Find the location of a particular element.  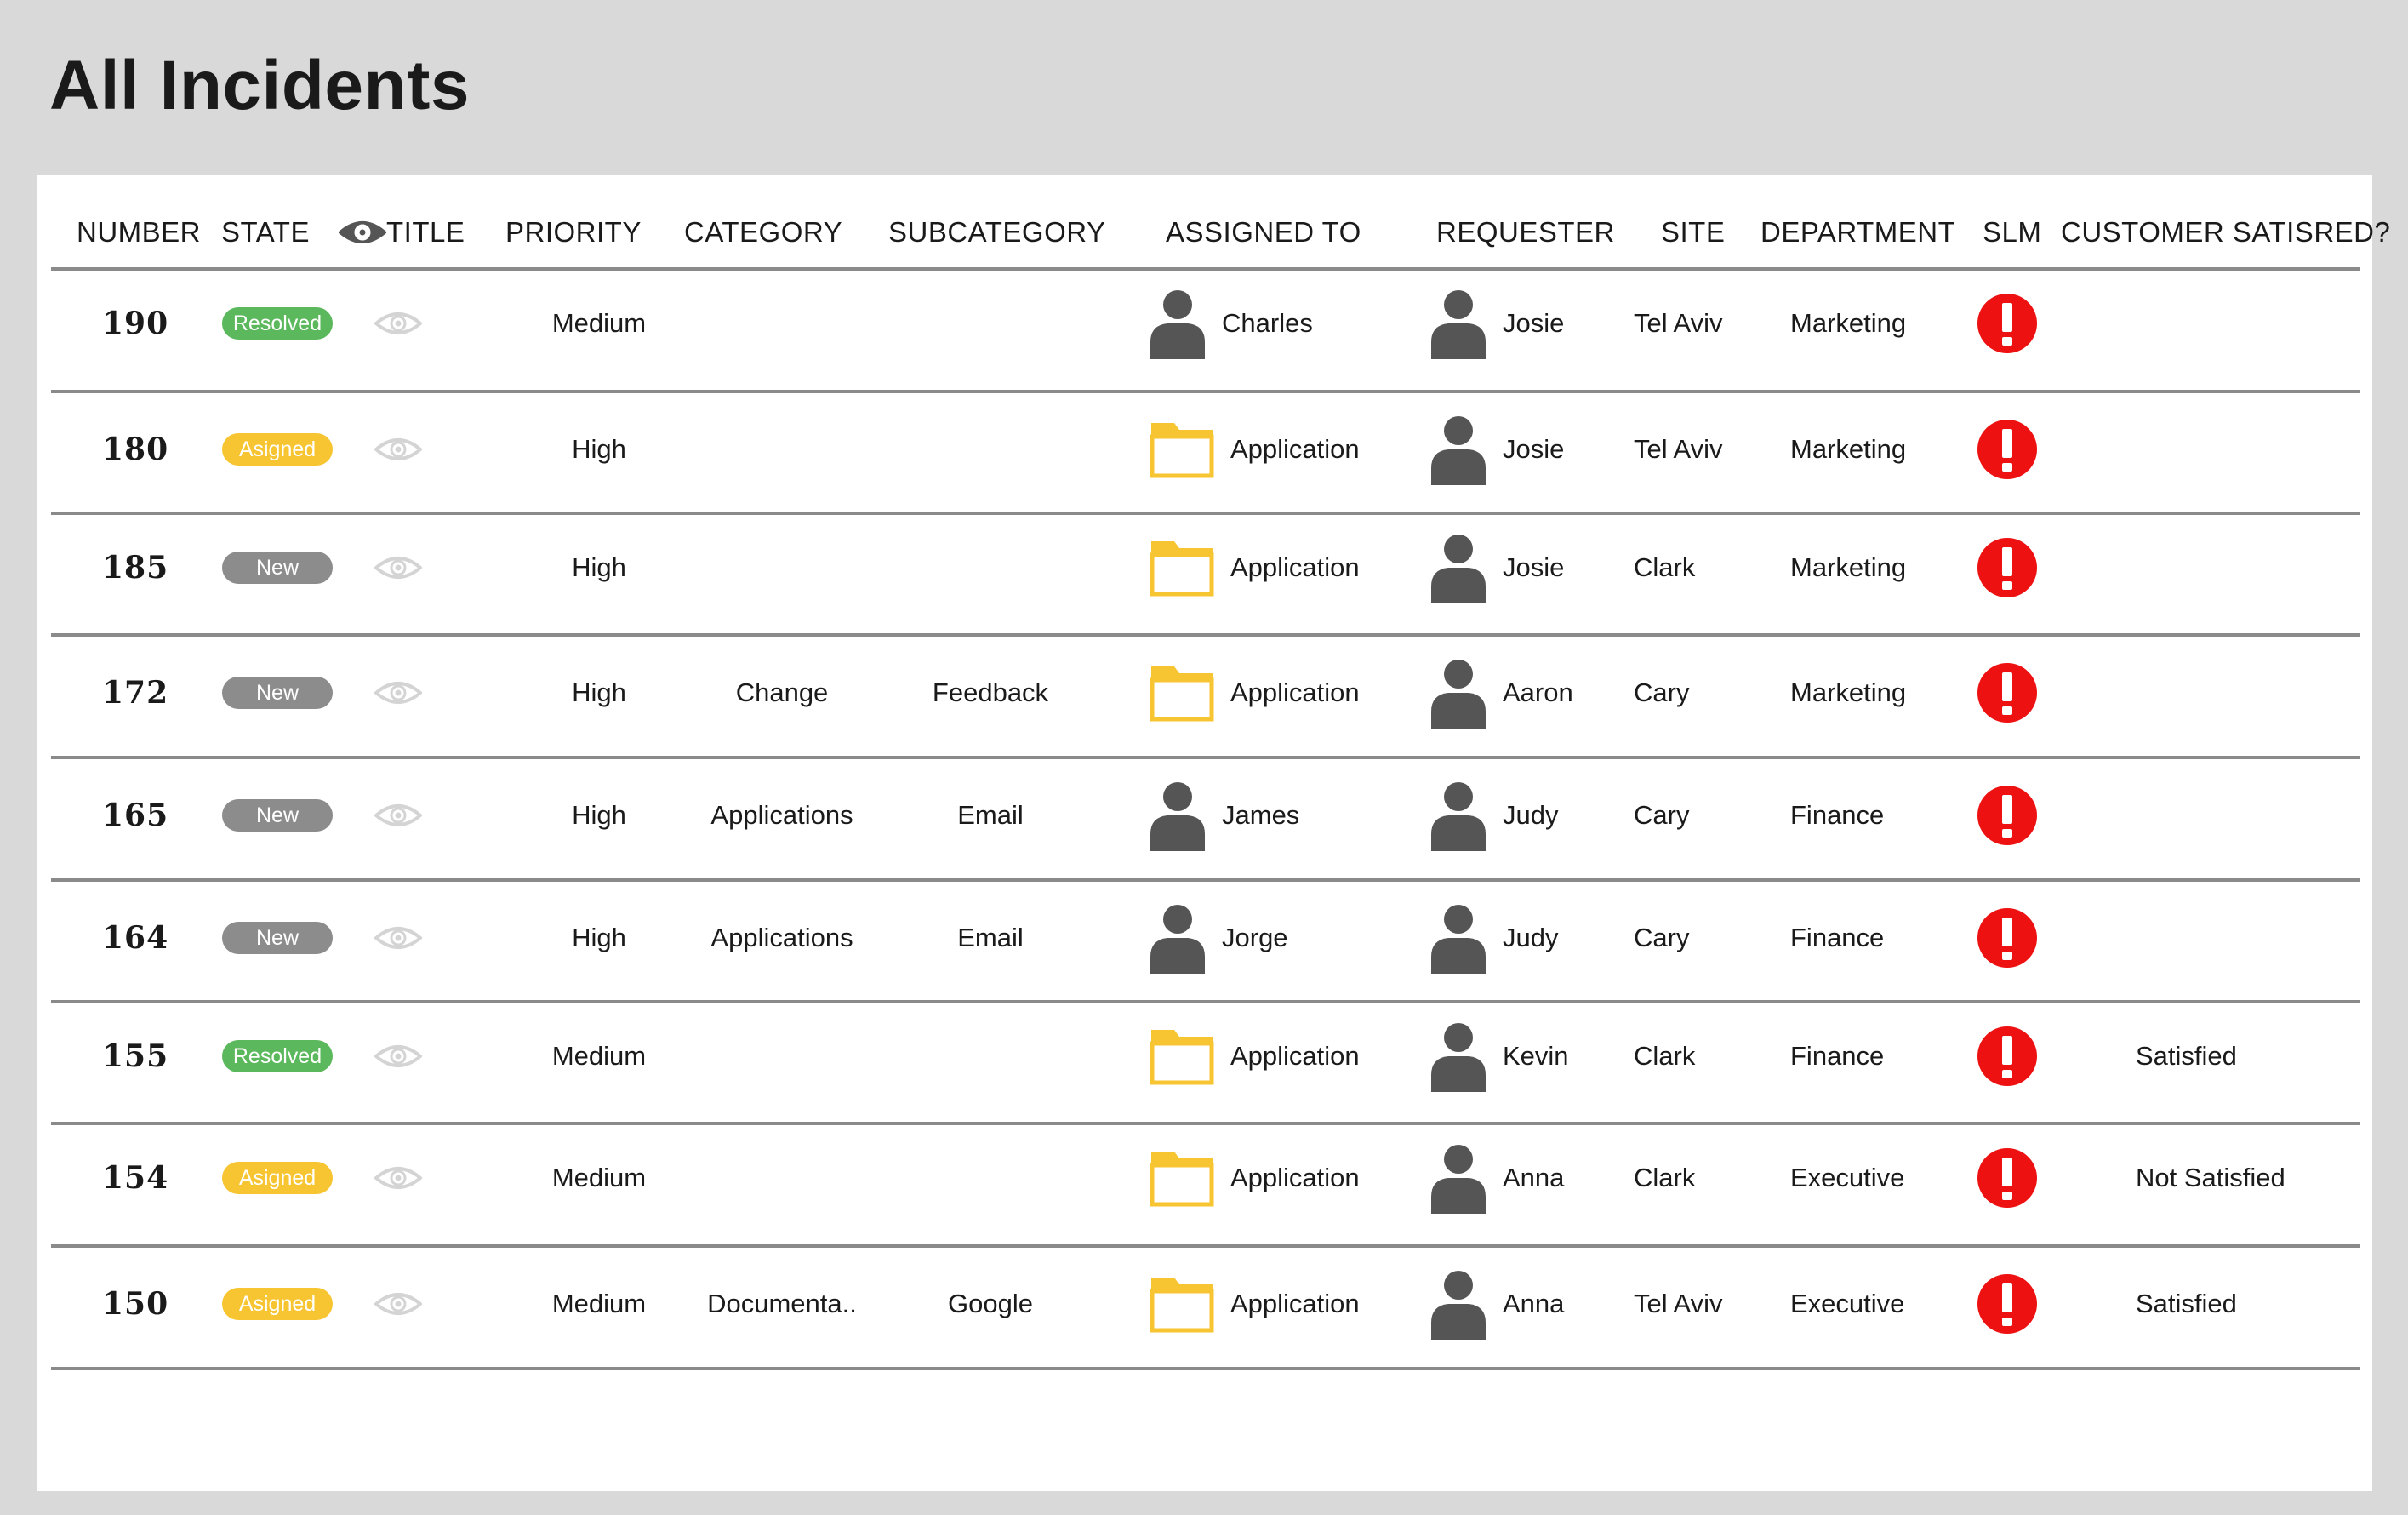

site-text: Tel Aviv is located at coordinates (1678, 449).